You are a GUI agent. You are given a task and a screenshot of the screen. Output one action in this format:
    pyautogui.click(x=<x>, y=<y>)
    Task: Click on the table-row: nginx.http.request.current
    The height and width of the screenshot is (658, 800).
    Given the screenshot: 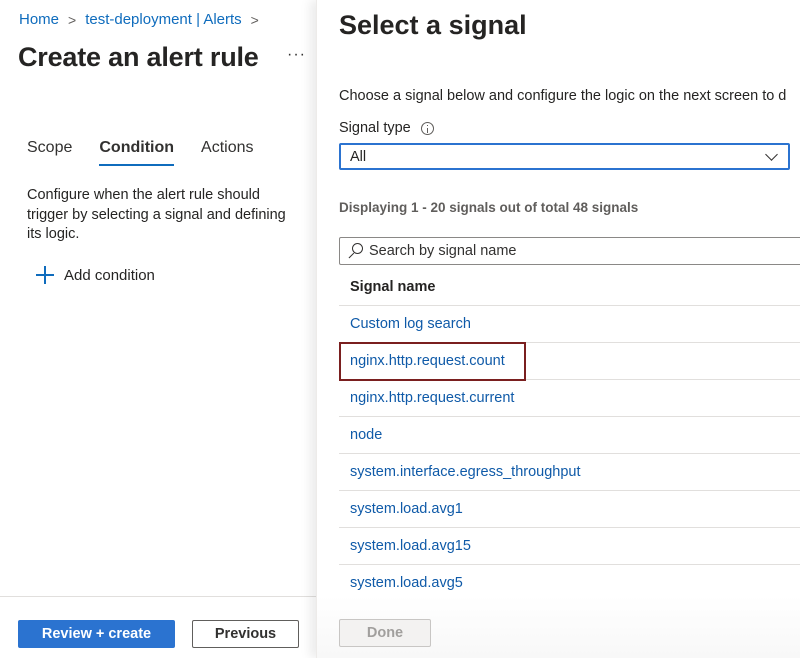 What is the action you would take?
    pyautogui.click(x=569, y=398)
    